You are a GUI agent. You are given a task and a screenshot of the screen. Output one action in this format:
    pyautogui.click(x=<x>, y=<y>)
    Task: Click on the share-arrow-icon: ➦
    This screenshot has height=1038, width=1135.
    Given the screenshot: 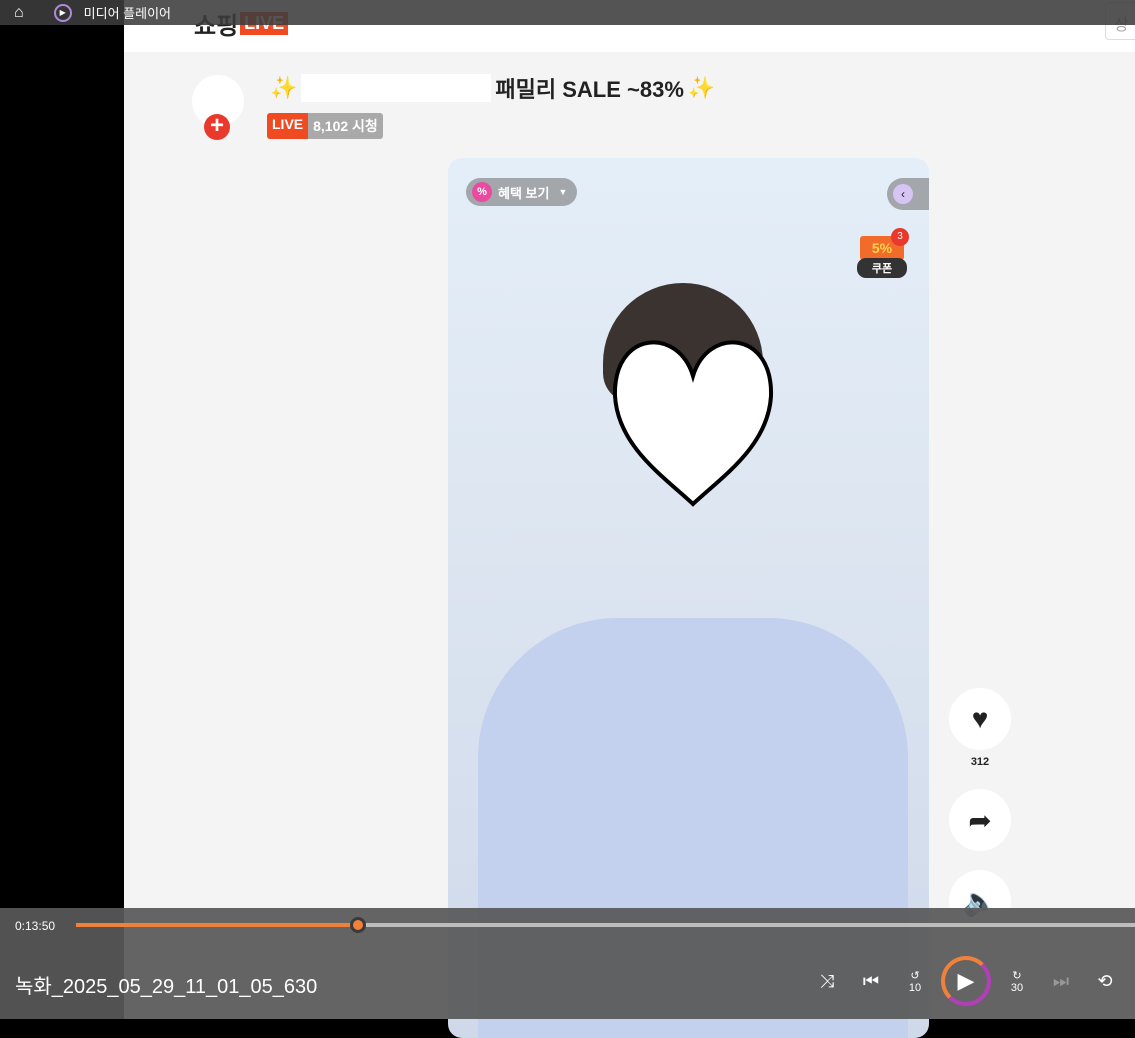 What is the action you would take?
    pyautogui.click(x=980, y=820)
    